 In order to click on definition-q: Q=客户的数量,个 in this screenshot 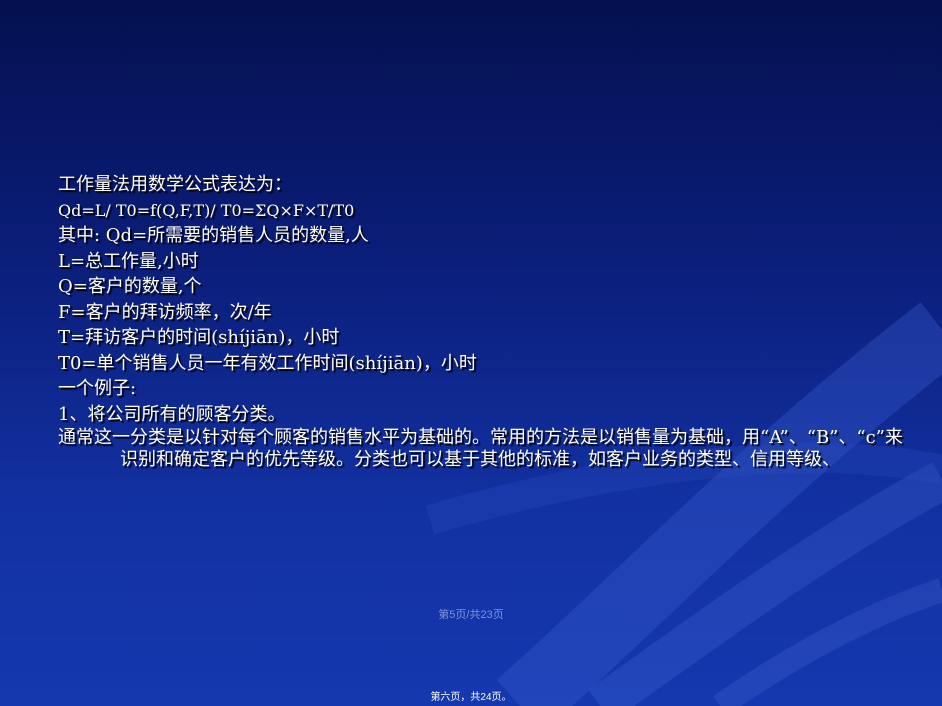, I will do `click(130, 286)`.